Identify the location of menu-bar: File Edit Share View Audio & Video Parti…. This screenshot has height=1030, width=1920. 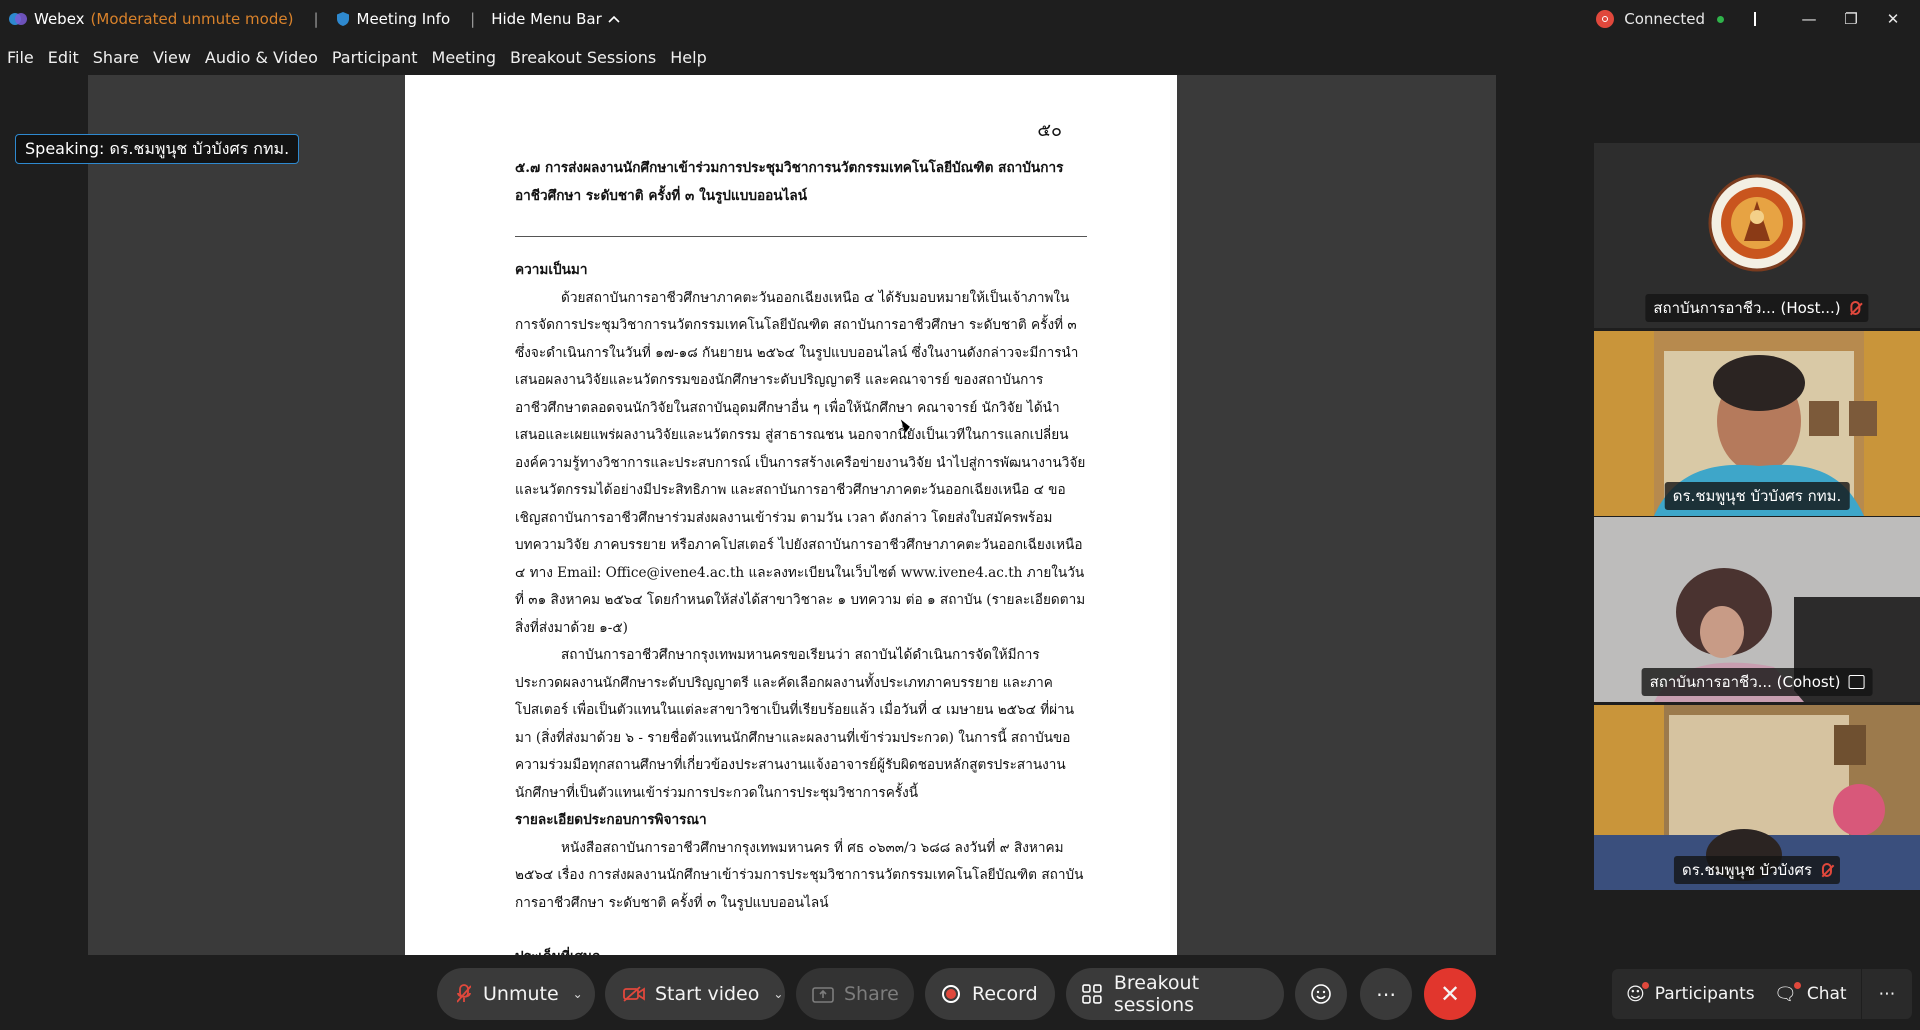
(960, 57).